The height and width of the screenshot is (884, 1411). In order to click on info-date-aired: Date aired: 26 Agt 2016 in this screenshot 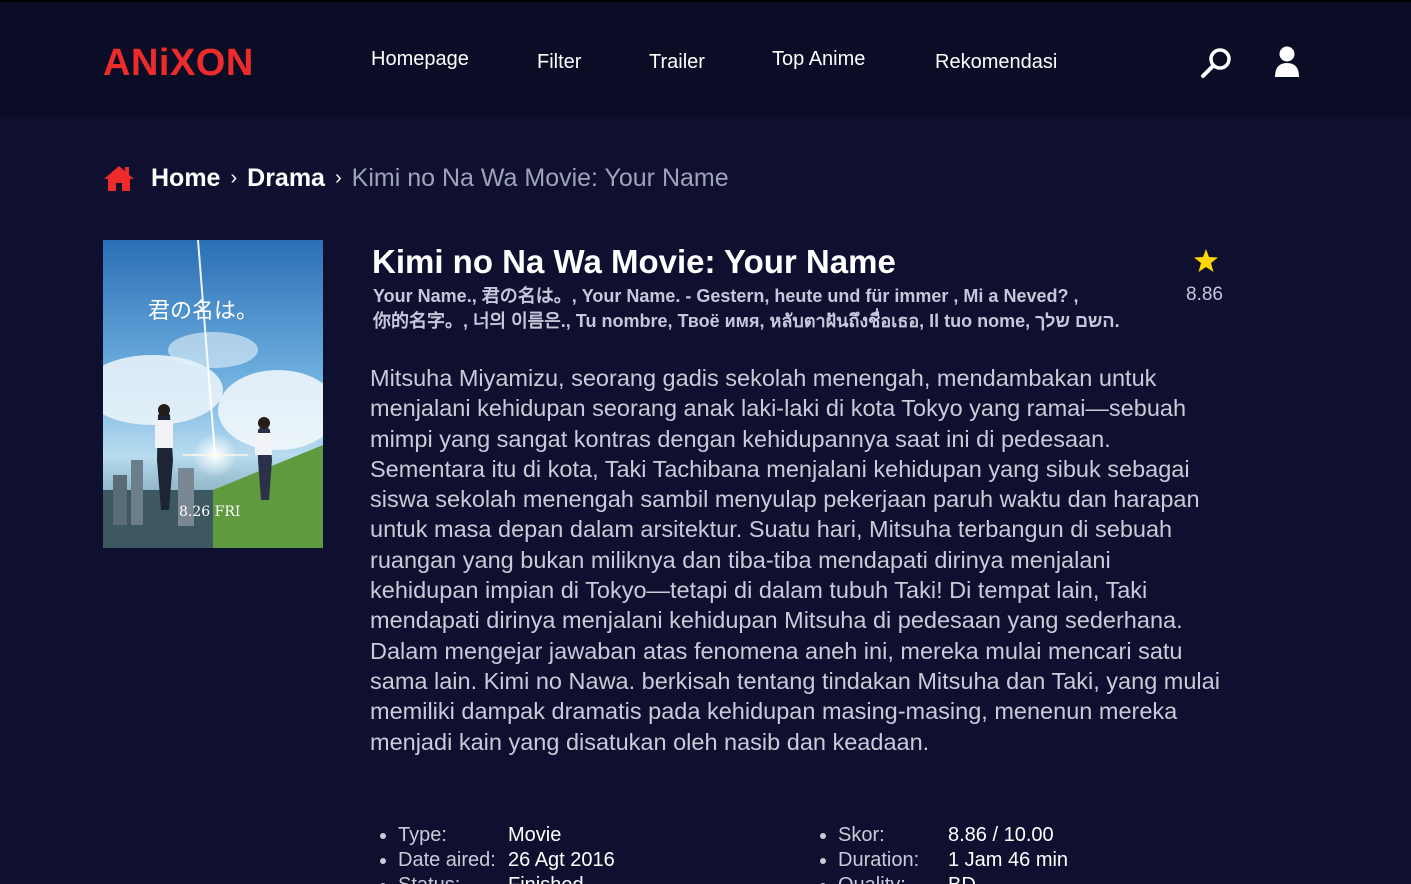, I will do `click(492, 860)`.